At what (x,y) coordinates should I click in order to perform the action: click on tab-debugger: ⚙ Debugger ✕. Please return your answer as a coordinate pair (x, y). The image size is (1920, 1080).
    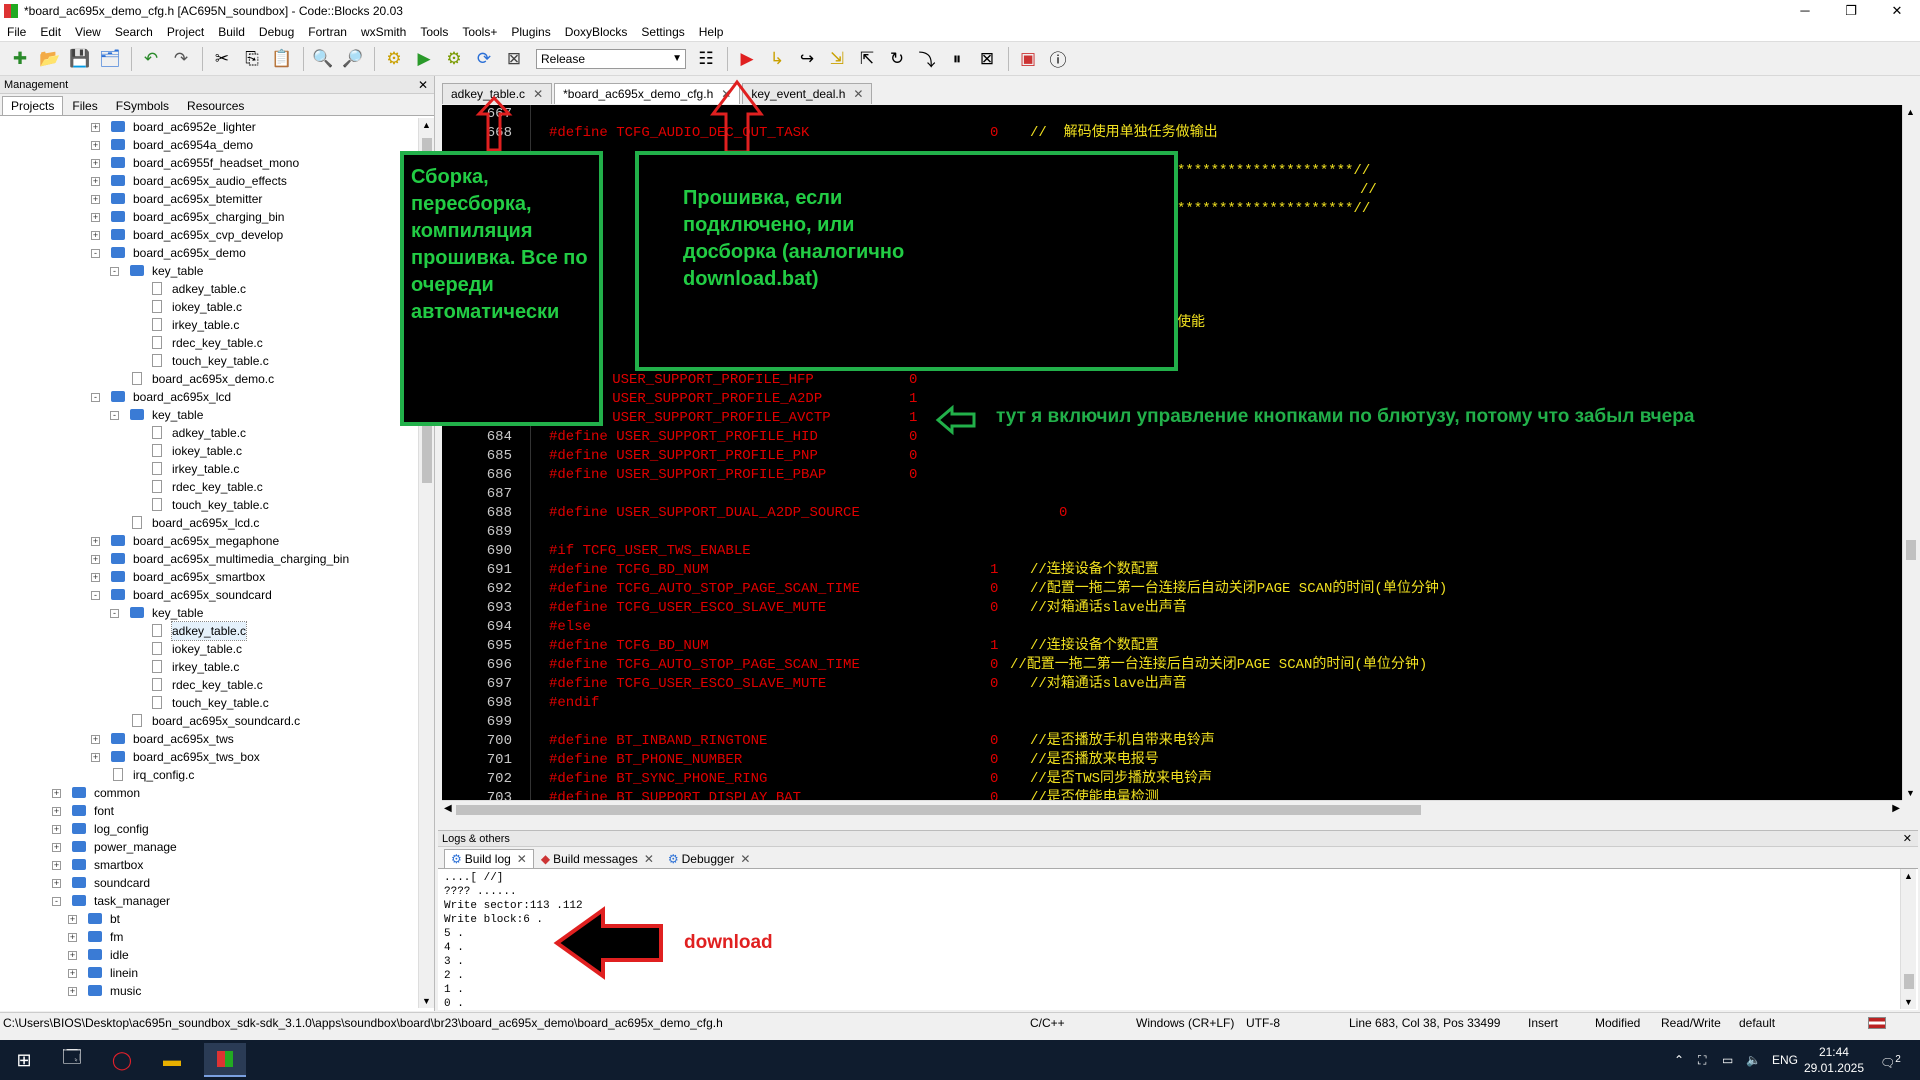
    Looking at the image, I should click on (709, 858).